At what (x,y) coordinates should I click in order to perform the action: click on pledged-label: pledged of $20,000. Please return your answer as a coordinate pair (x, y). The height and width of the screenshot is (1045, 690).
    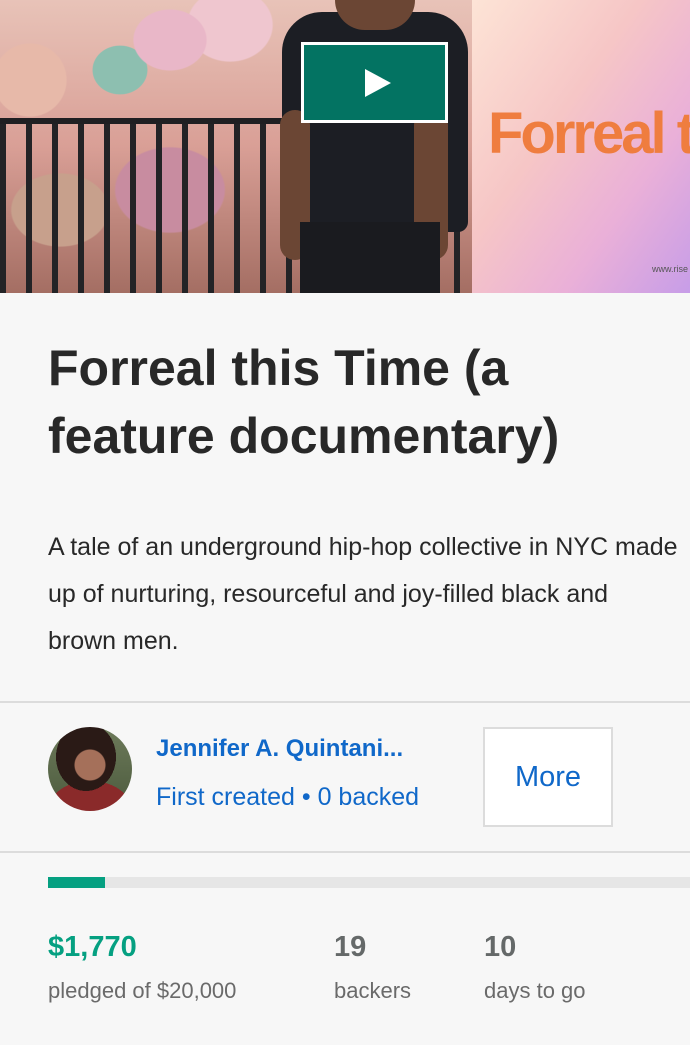
    Looking at the image, I should click on (142, 990).